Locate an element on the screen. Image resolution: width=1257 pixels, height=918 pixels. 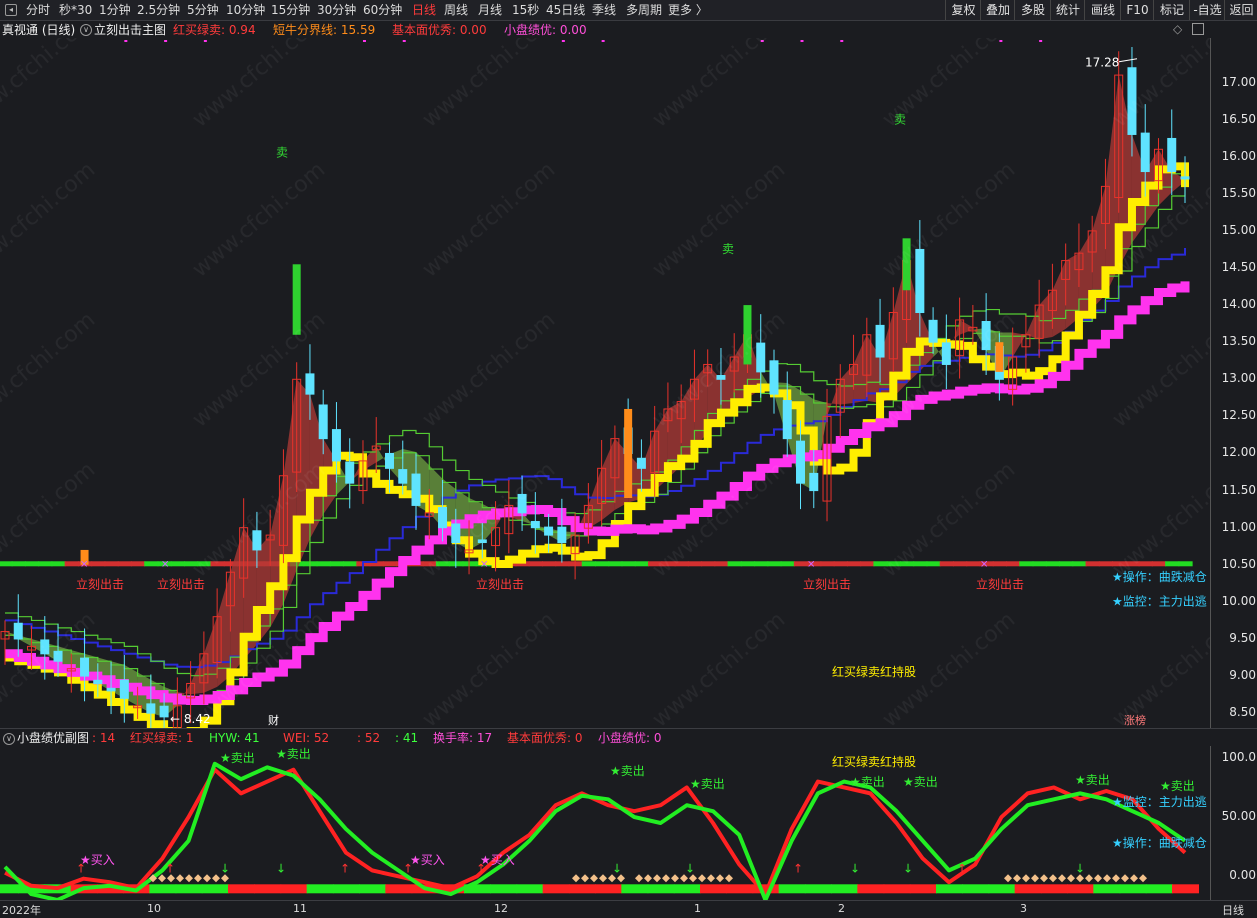
period-tab-12: 15秒 is located at coordinates (525, 10).